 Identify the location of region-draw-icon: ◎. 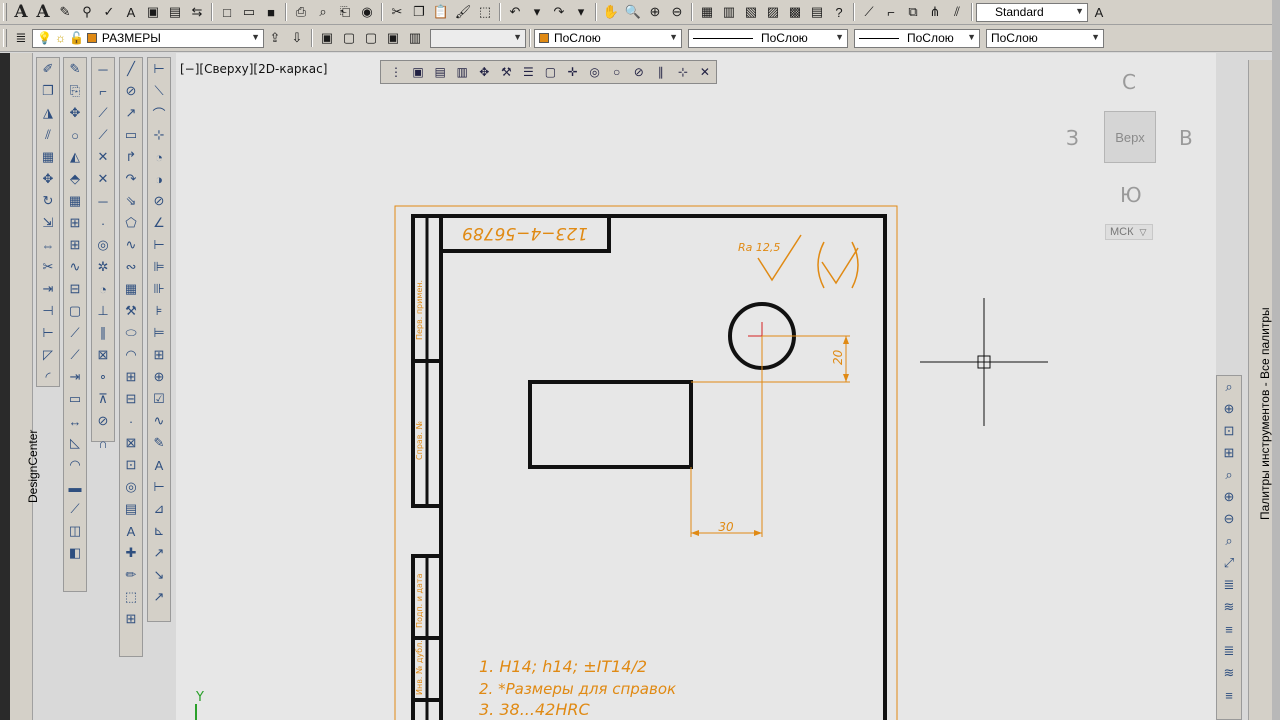
(131, 487).